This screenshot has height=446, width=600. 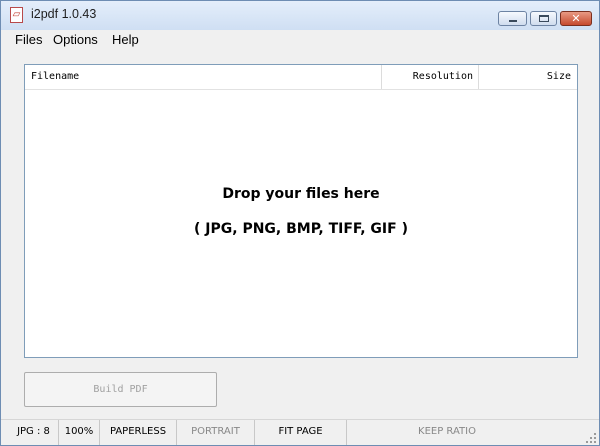 I want to click on pdf-file-icon: ▱, so click(x=16, y=15).